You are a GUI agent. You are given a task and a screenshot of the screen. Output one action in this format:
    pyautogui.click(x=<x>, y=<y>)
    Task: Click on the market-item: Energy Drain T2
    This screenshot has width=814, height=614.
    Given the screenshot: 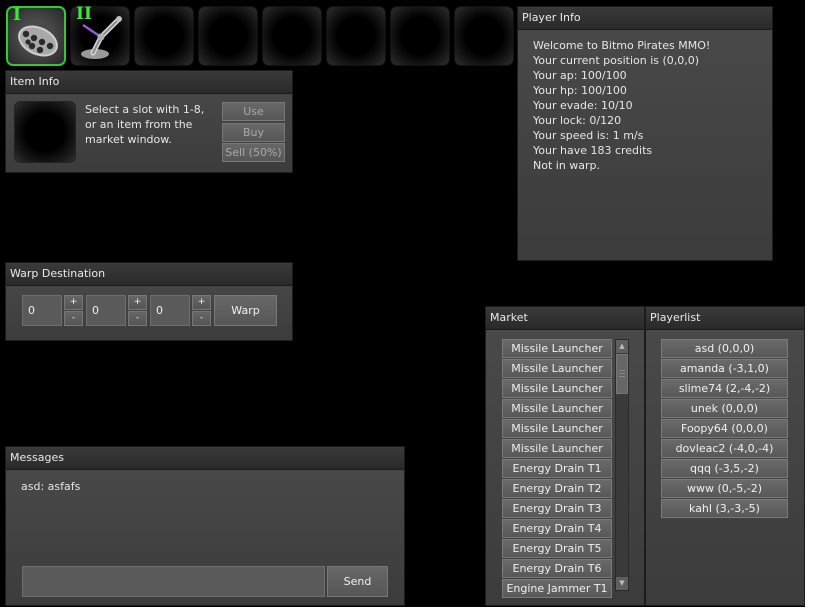 What is the action you would take?
    pyautogui.click(x=557, y=488)
    